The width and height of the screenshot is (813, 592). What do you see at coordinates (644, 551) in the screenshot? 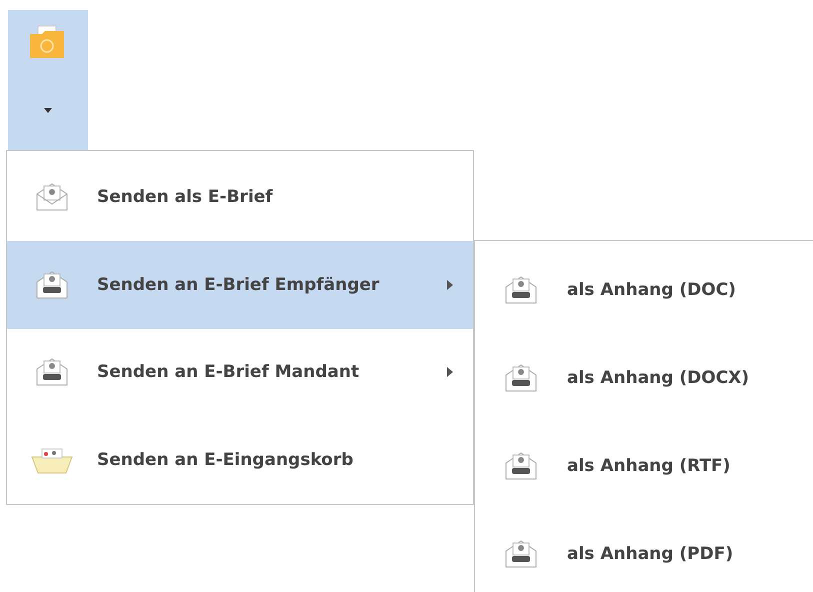
I see `submenu-item: als Anhang (PDF)` at bounding box center [644, 551].